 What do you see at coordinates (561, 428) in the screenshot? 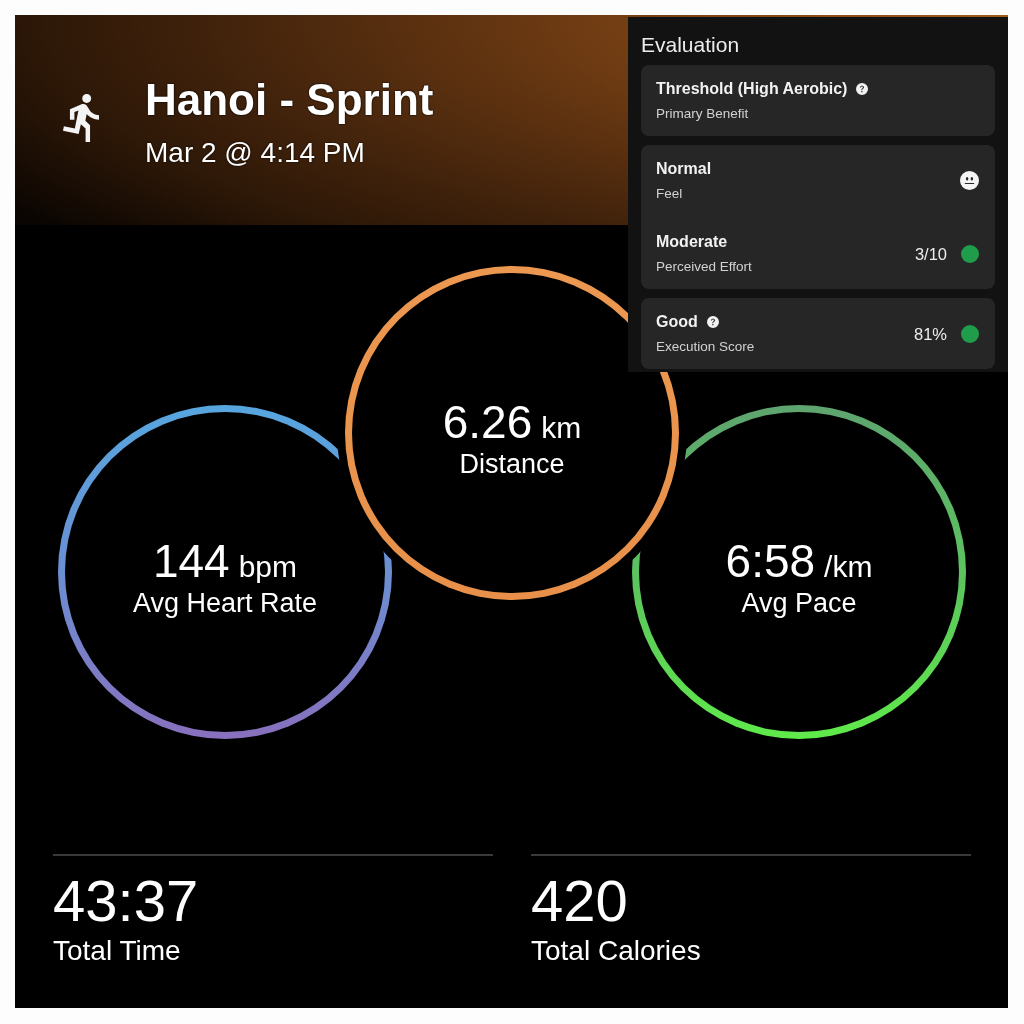
I see `metric-unit: km` at bounding box center [561, 428].